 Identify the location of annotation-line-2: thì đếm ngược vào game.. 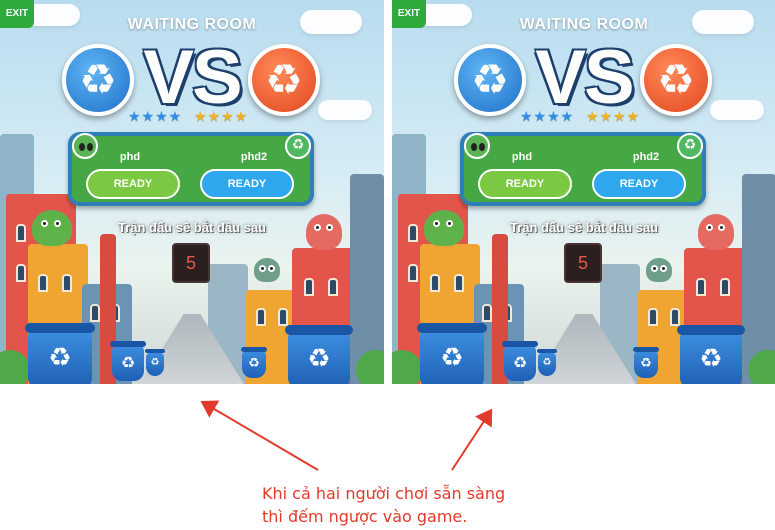
(365, 516).